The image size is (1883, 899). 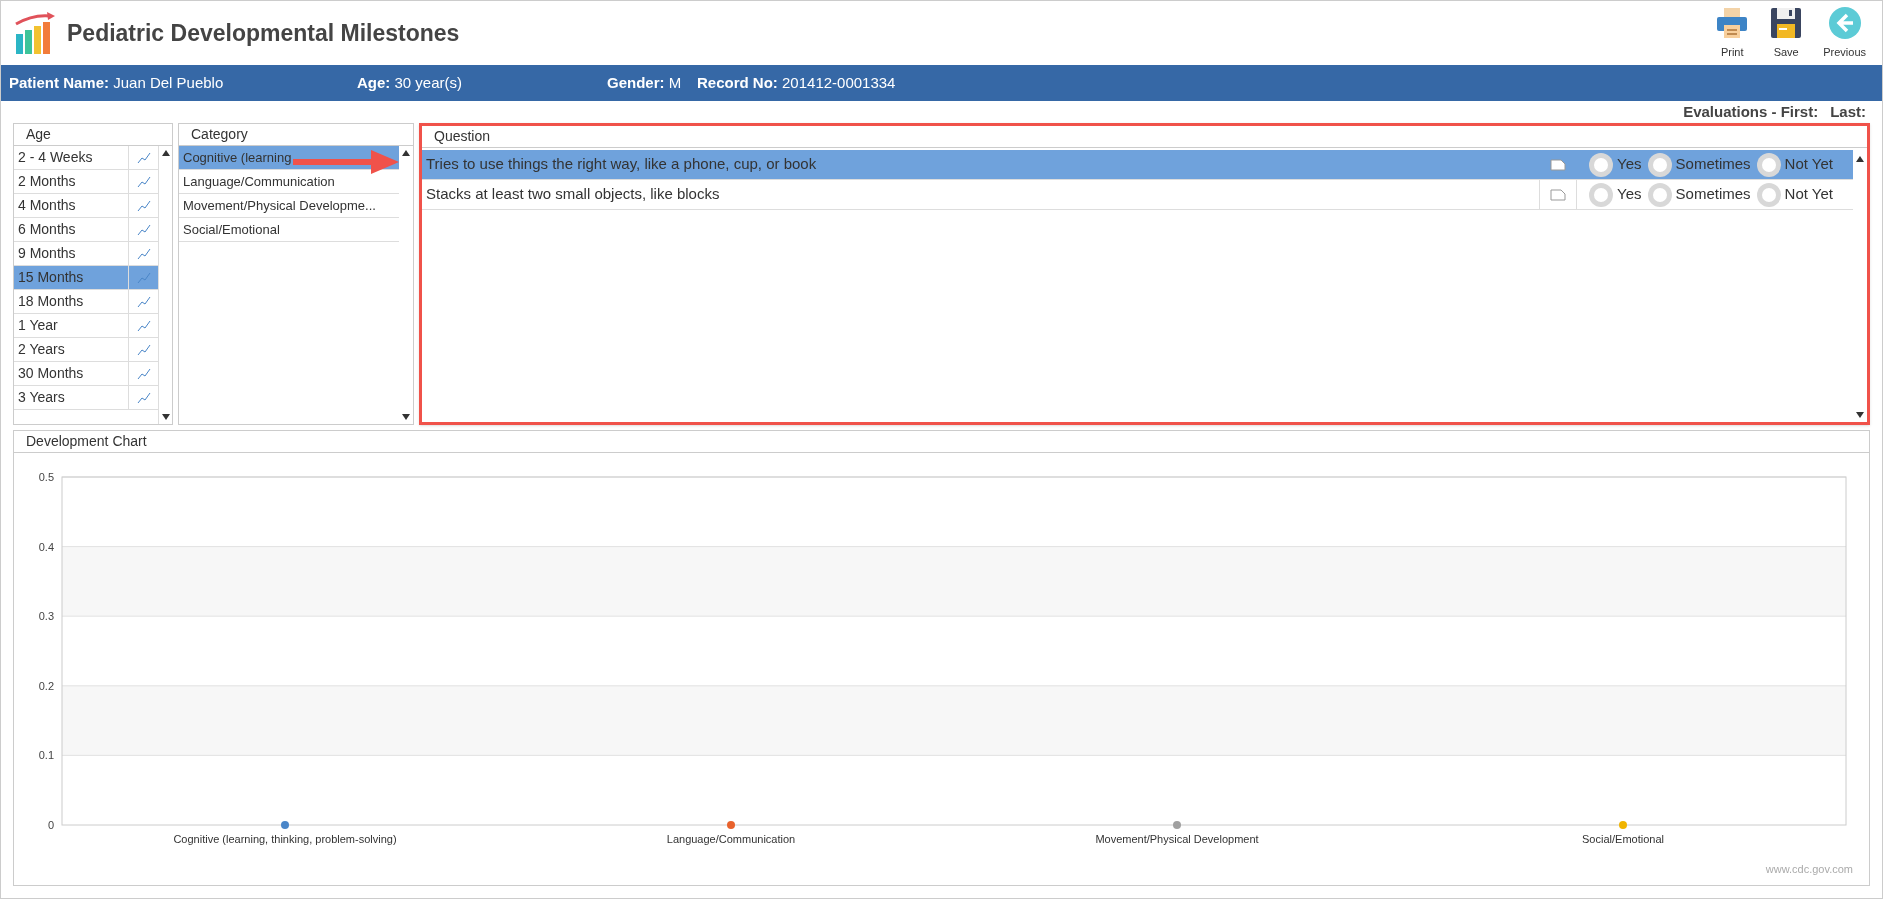 What do you see at coordinates (285, 839) in the screenshot?
I see `x-category-label: Cognitive (learning, thinking, problem-solving)` at bounding box center [285, 839].